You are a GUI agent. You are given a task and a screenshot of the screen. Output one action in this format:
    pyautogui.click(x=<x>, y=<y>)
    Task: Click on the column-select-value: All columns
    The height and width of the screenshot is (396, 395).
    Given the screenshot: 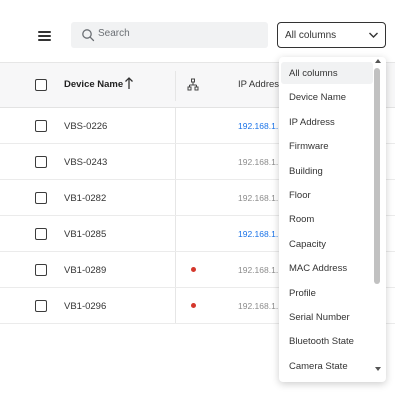 What is the action you would take?
    pyautogui.click(x=311, y=35)
    